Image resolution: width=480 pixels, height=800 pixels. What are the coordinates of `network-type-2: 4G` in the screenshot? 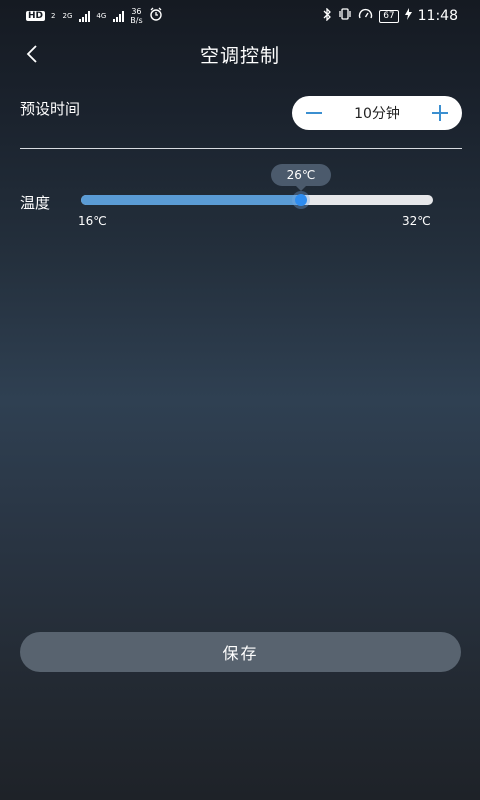 It's located at (101, 15).